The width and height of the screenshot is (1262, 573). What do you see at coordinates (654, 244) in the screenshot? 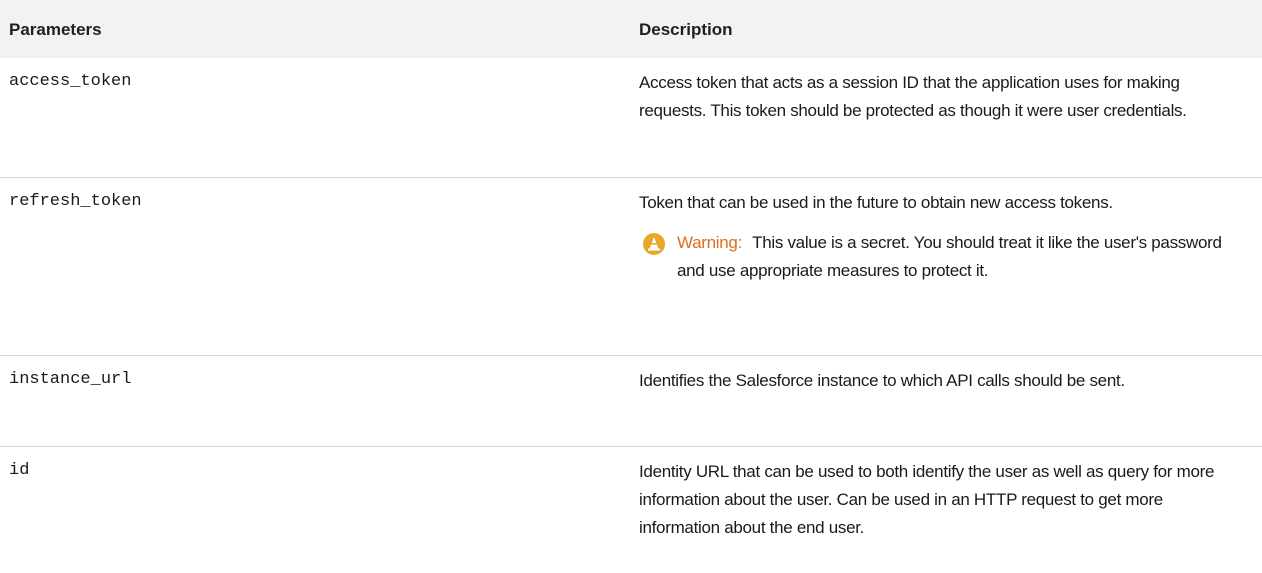
I see `warning-cone-icon` at bounding box center [654, 244].